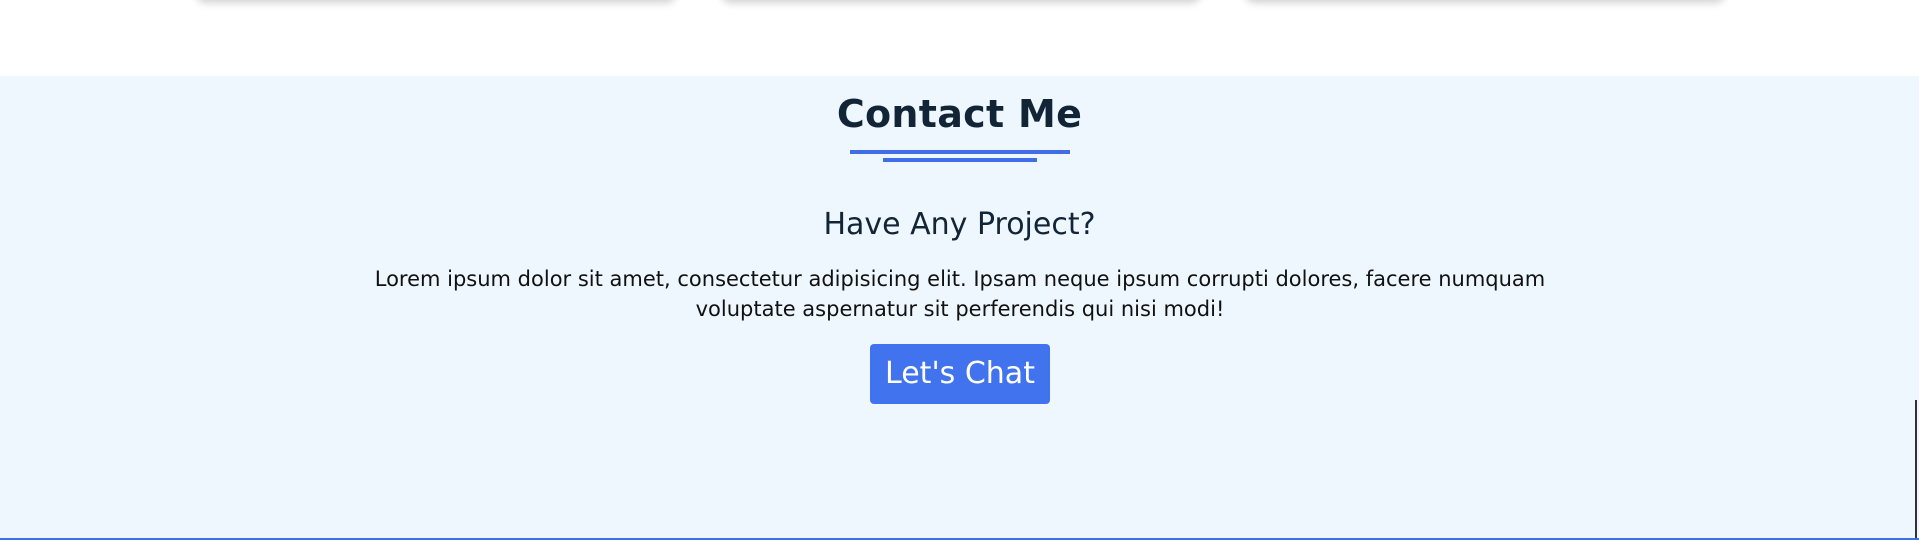  Describe the element at coordinates (959, 224) in the screenshot. I see `contact-subtitle: Have Any Project?` at that location.